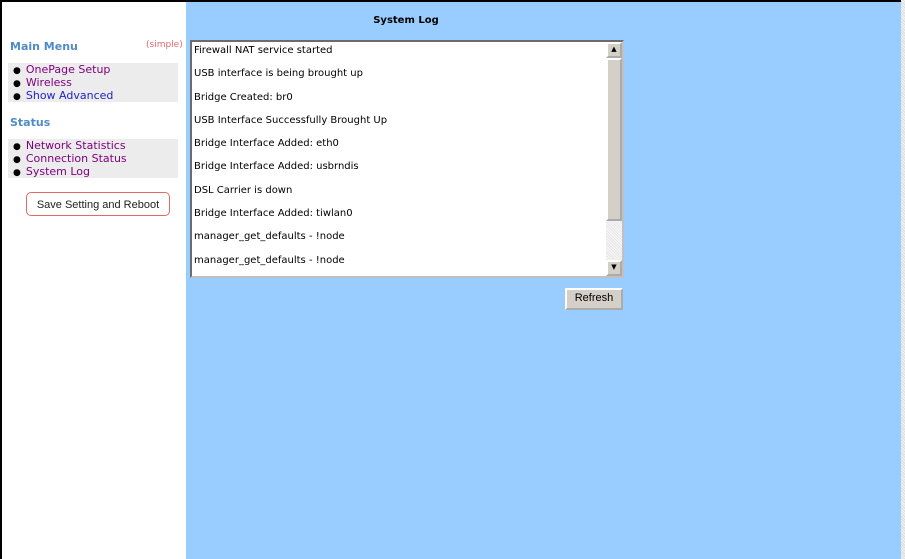 The image size is (905, 559). I want to click on menu-item-show-advanced: ● Show Advanced, so click(93, 96).